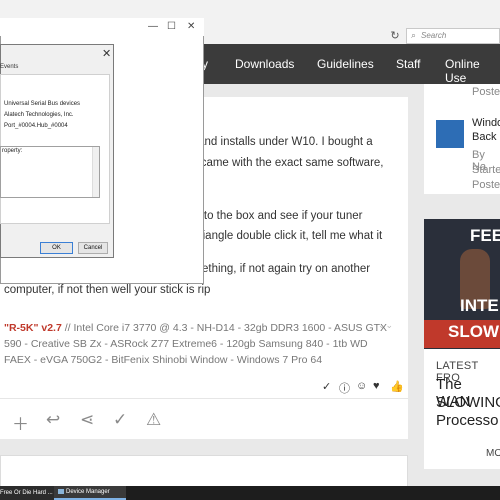 The height and width of the screenshot is (500, 500). Describe the element at coordinates (453, 36) in the screenshot. I see `search-input: ⌕ Search` at that location.